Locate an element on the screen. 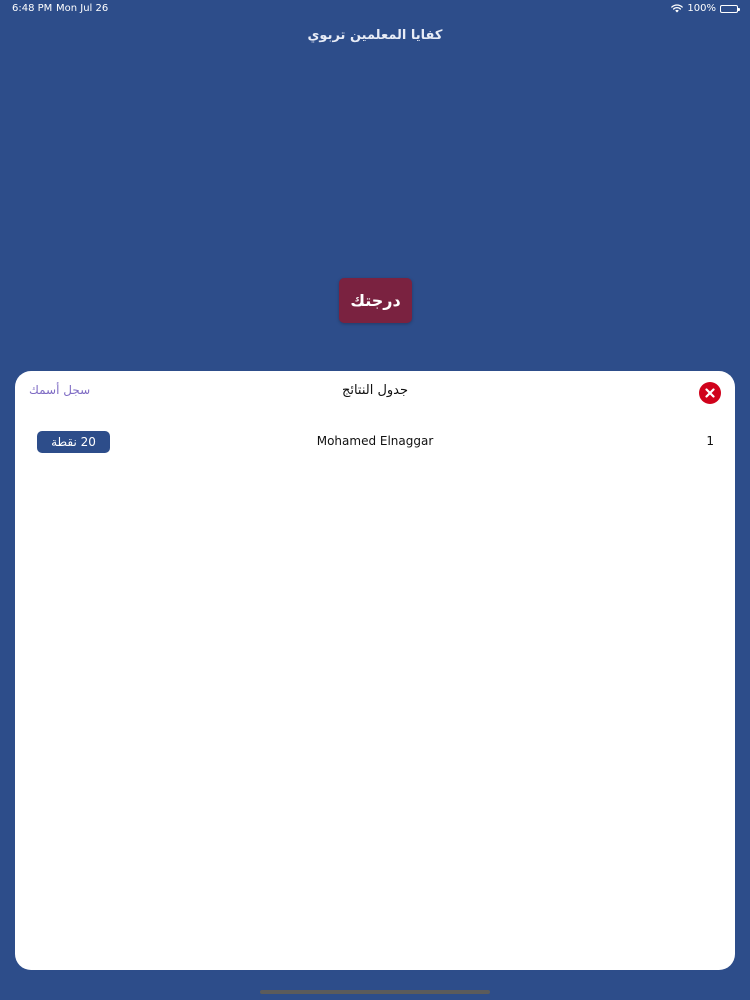 The image size is (750, 1000). rank-number: 1 is located at coordinates (710, 441).